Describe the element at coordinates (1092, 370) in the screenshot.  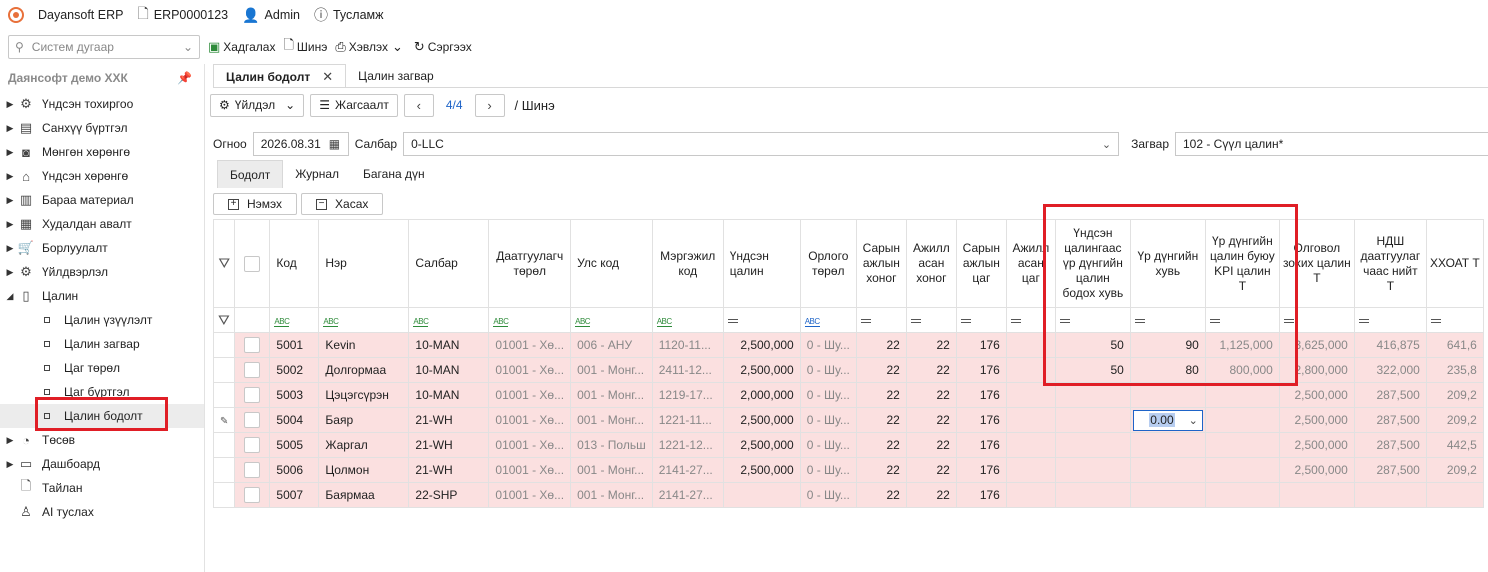
I see `table-cell: 50` at that location.